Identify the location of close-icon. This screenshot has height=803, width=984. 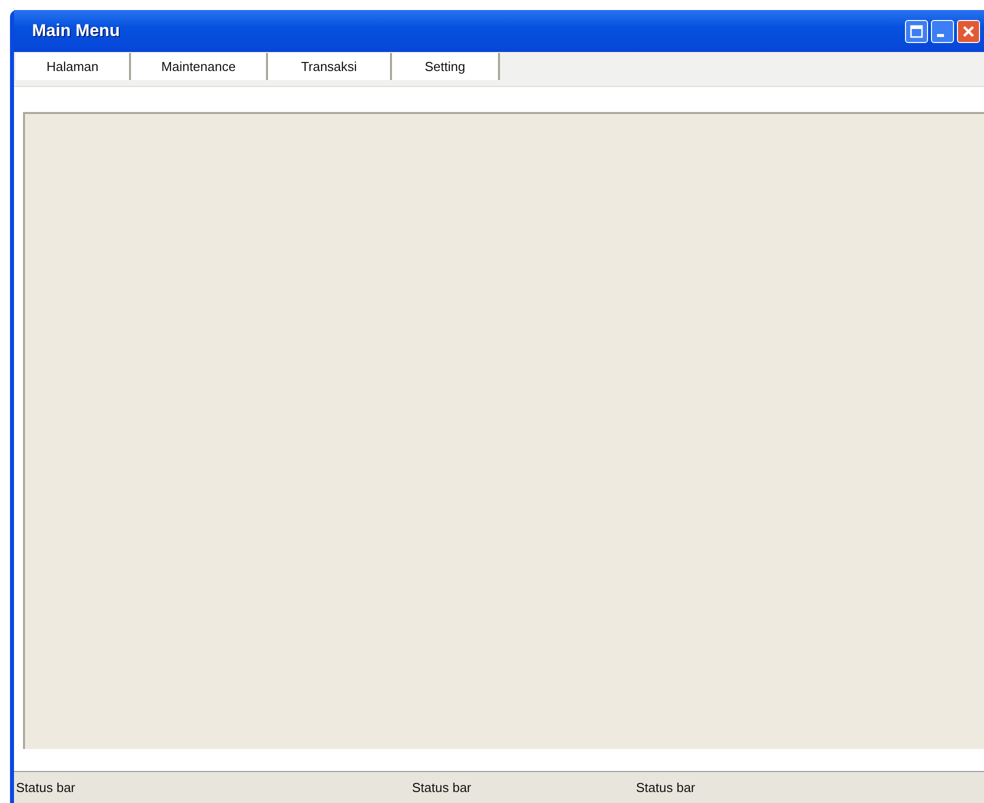
(968, 31).